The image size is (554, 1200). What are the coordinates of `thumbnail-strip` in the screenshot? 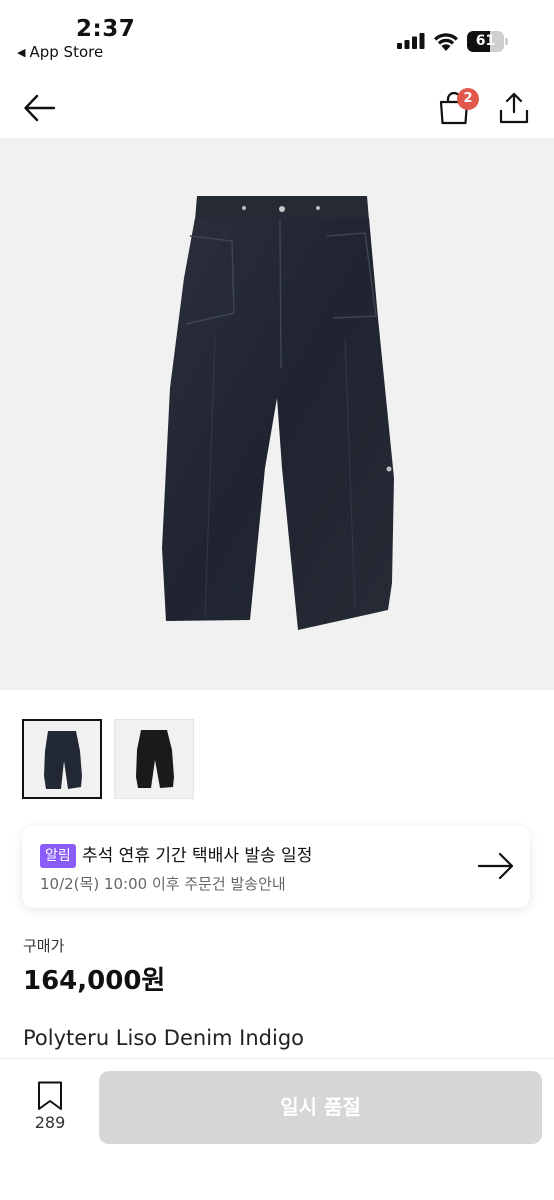 It's located at (108, 759).